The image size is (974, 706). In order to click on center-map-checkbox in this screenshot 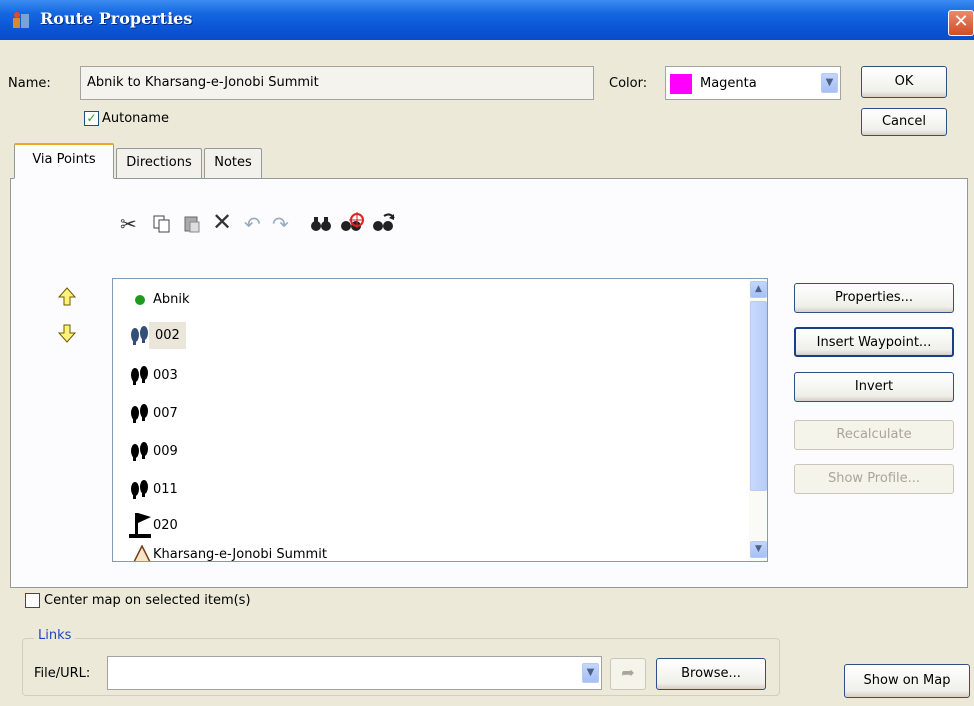, I will do `click(32, 600)`.